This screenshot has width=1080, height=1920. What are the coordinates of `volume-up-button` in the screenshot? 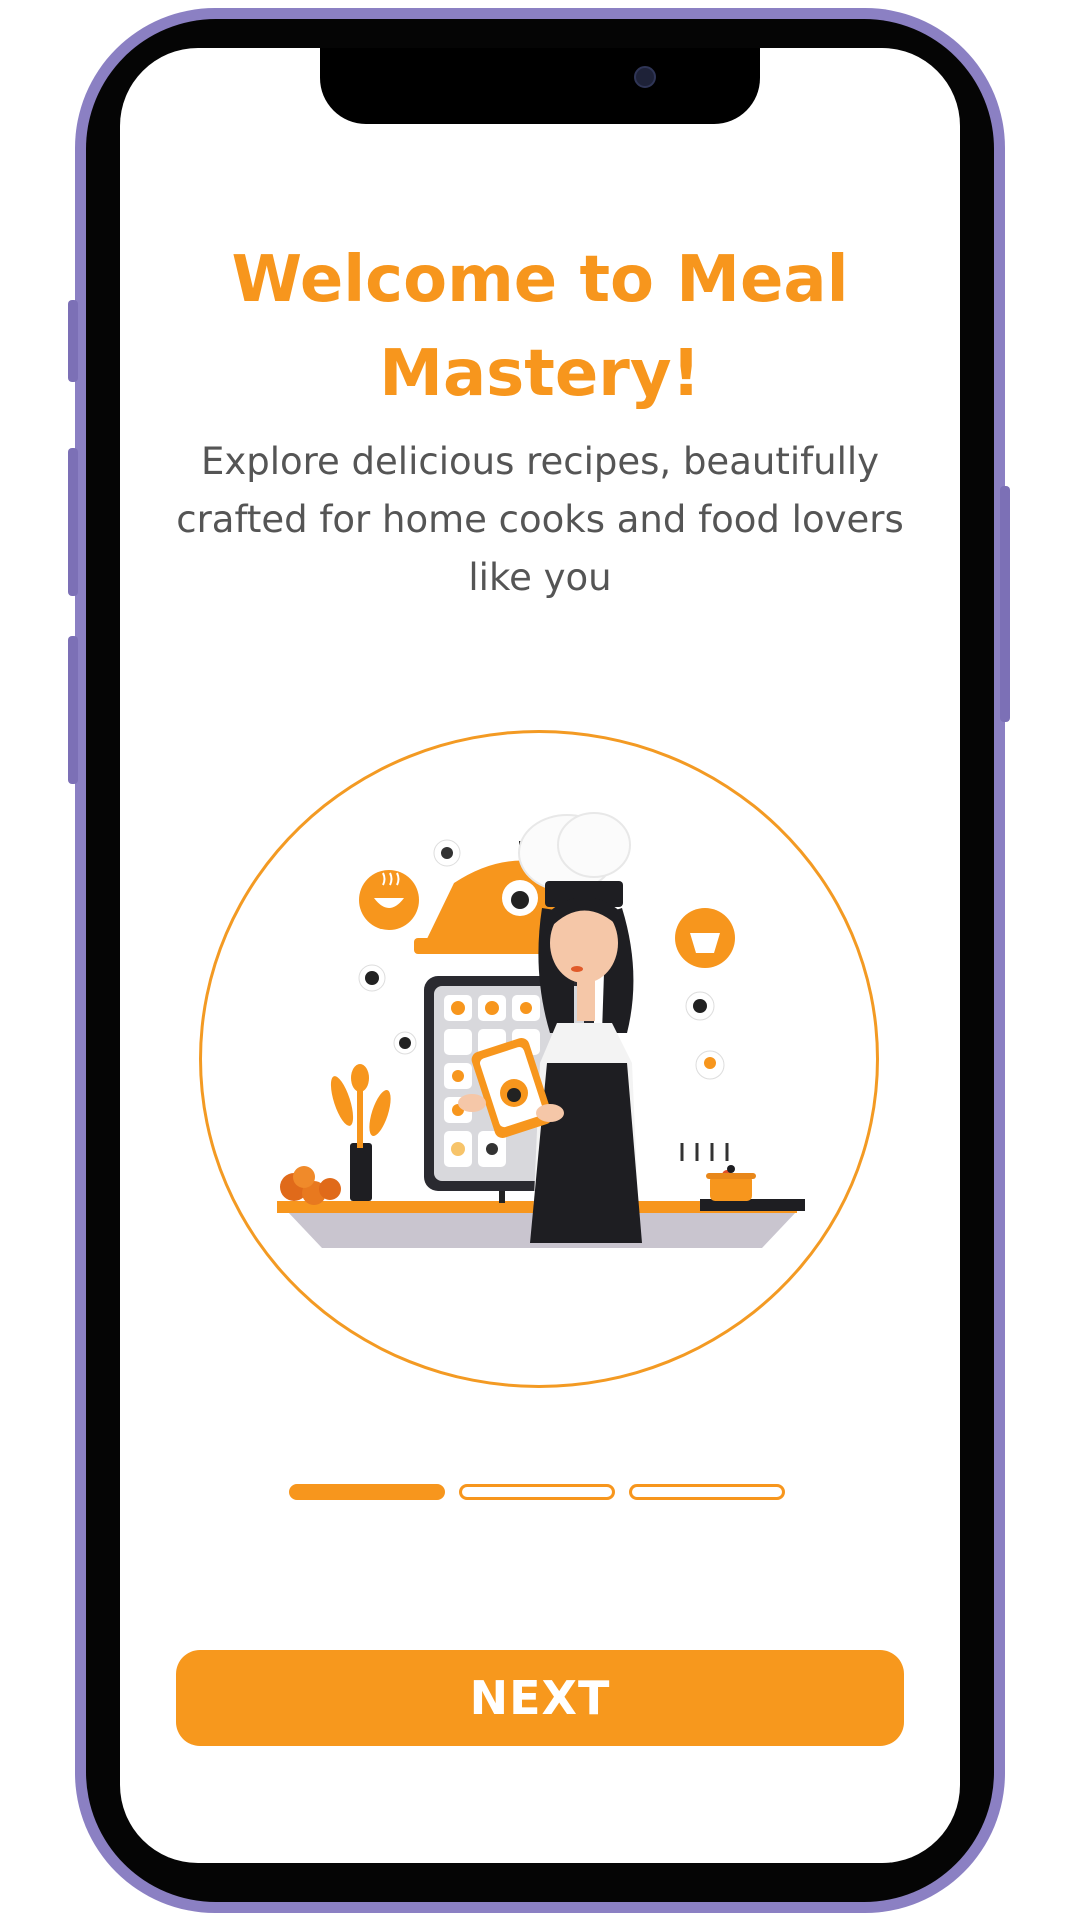 It's located at (73, 522).